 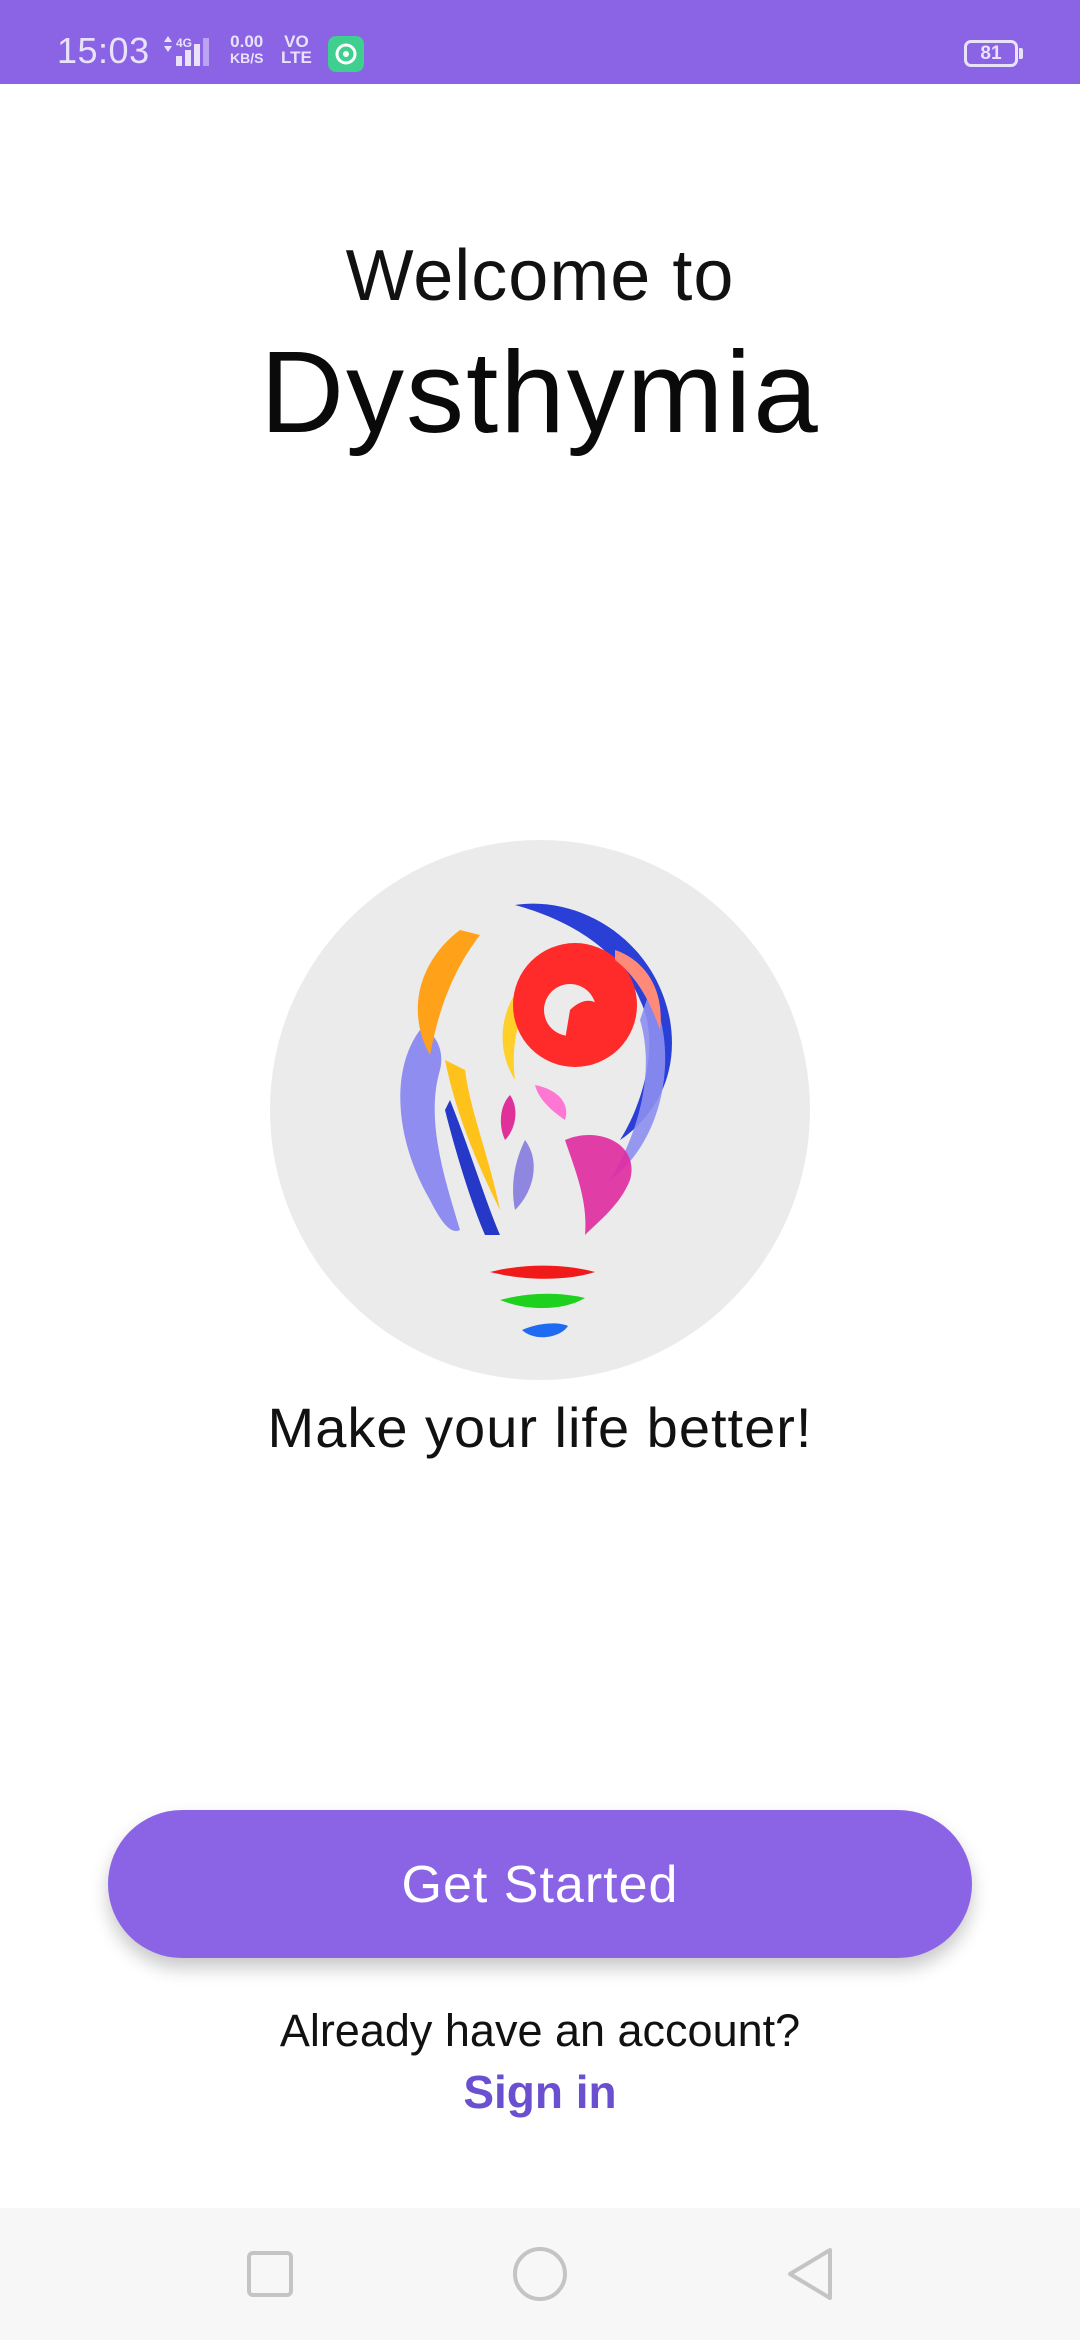 I want to click on signal-strength-icon: 4G, so click(x=190, y=54).